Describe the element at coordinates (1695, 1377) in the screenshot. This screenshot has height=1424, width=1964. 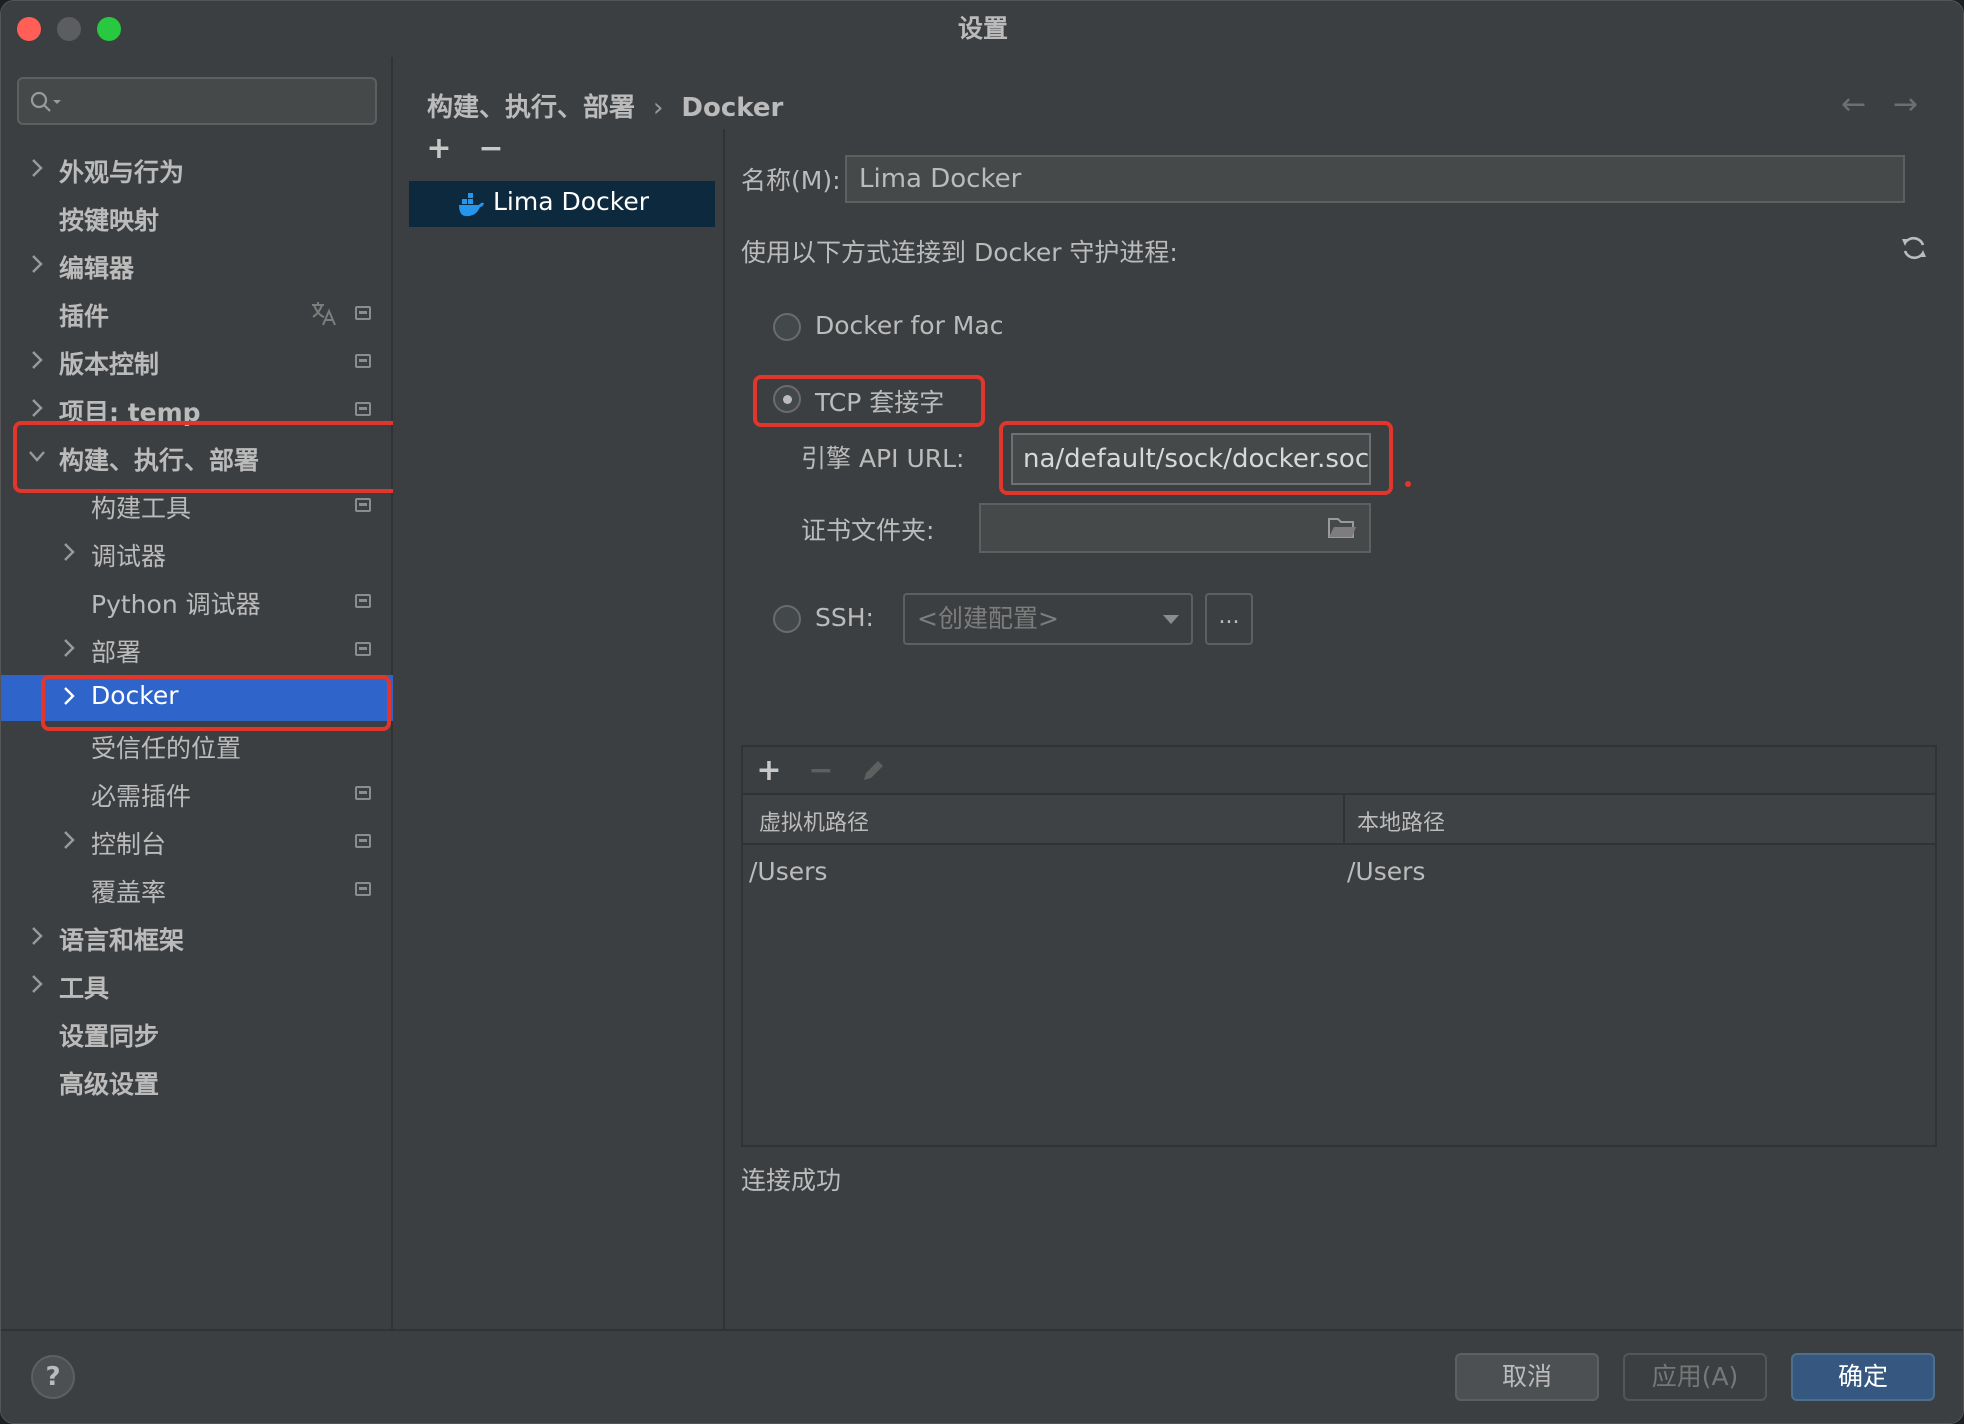
I see `apply-button: 应用(A)` at that location.